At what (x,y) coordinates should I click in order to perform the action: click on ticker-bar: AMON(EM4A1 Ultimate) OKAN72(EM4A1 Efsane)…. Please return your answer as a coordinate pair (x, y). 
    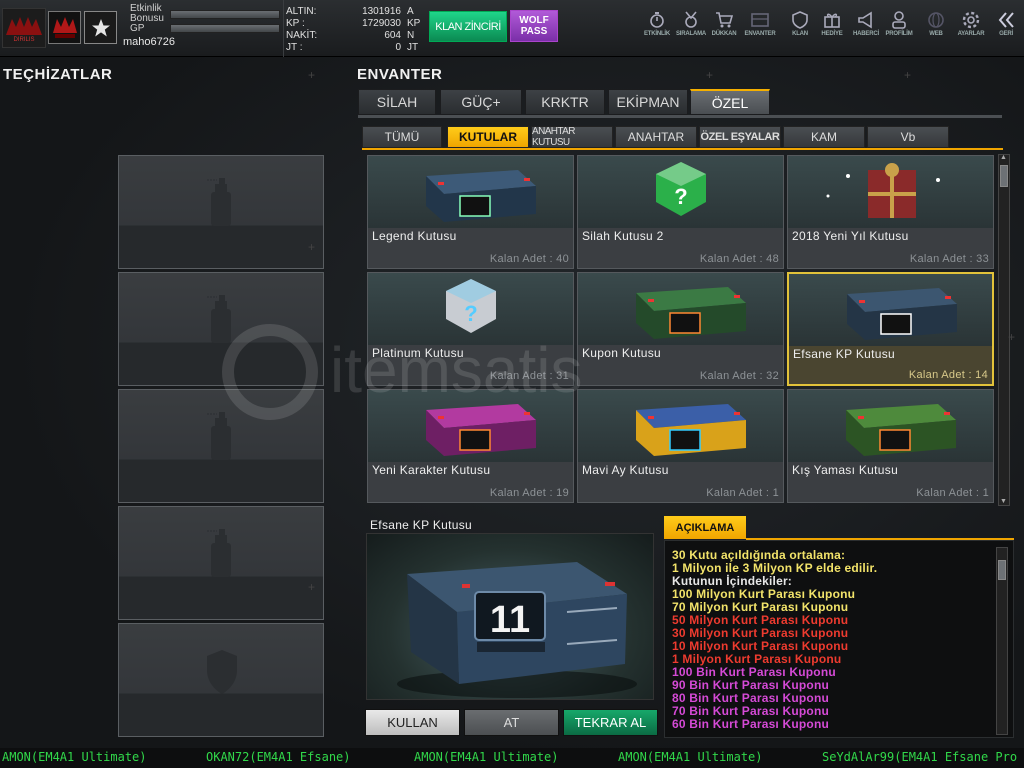
    Looking at the image, I should click on (512, 758).